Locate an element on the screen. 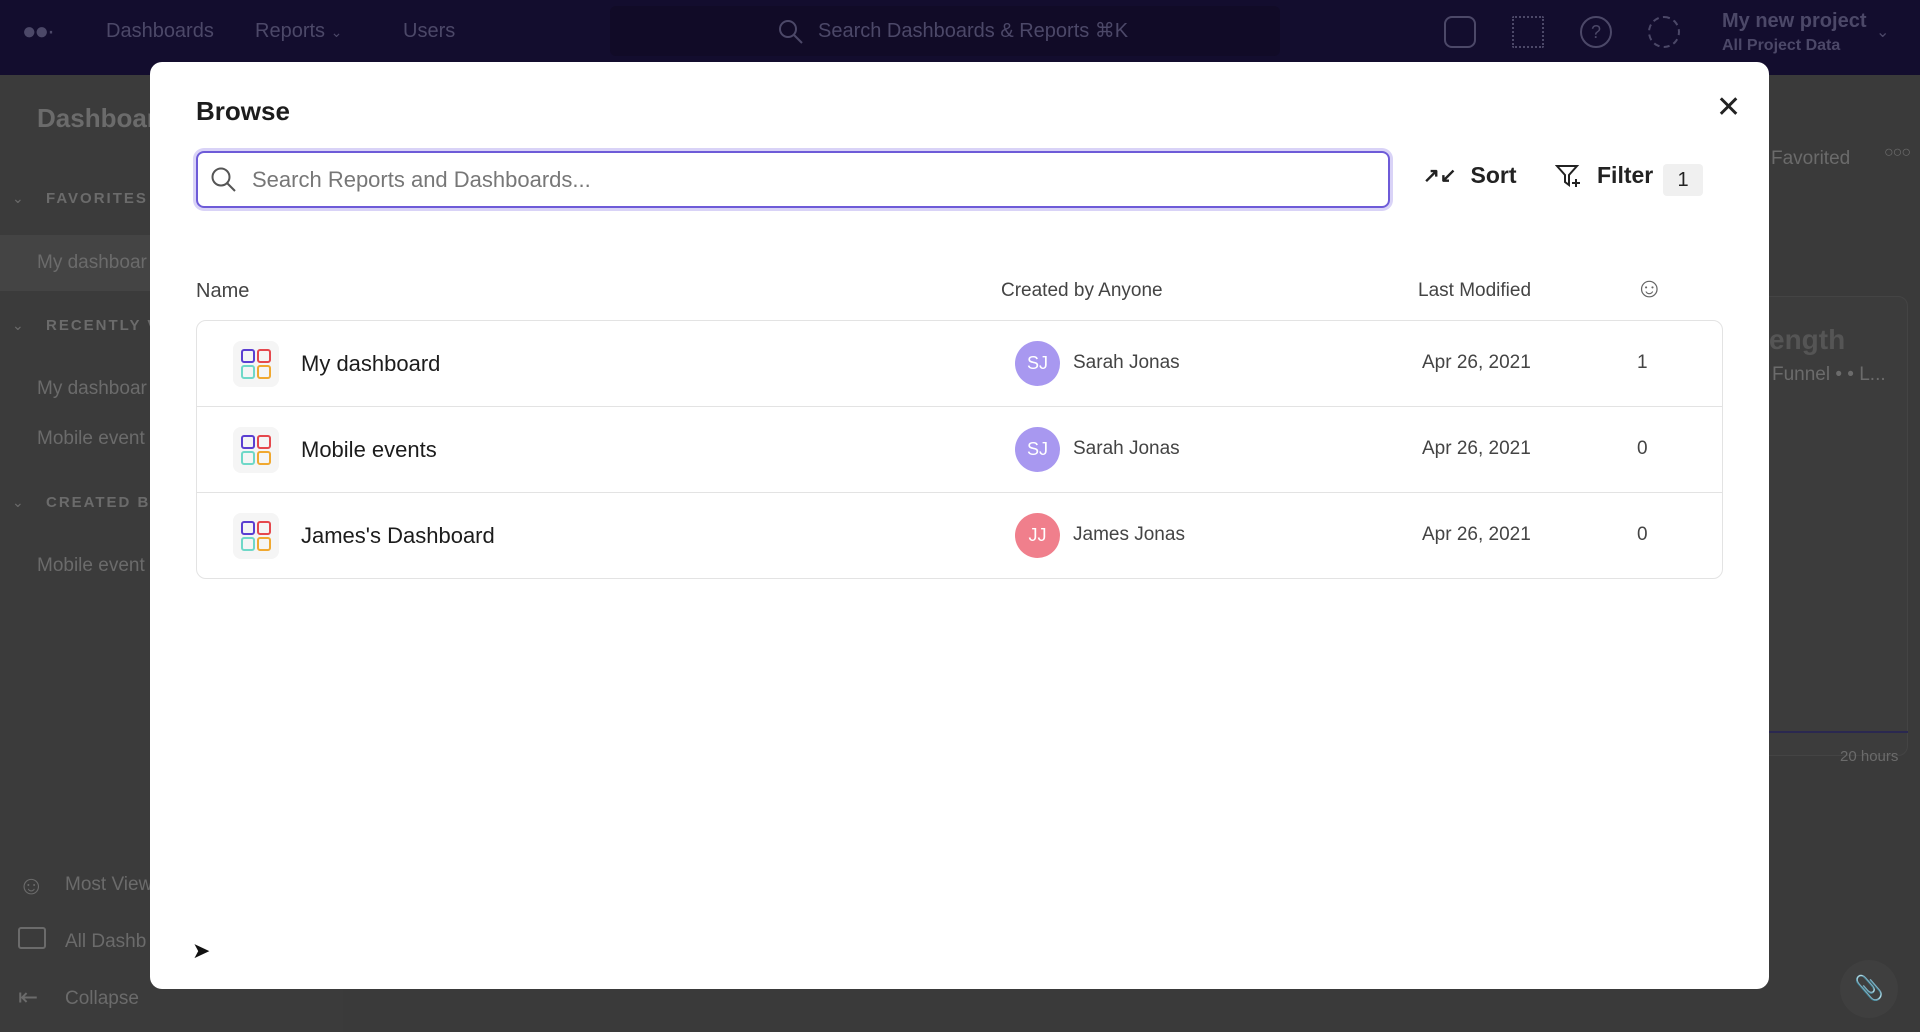 The image size is (1920, 1032). section-created-by-me: CREATED B is located at coordinates (98, 502).